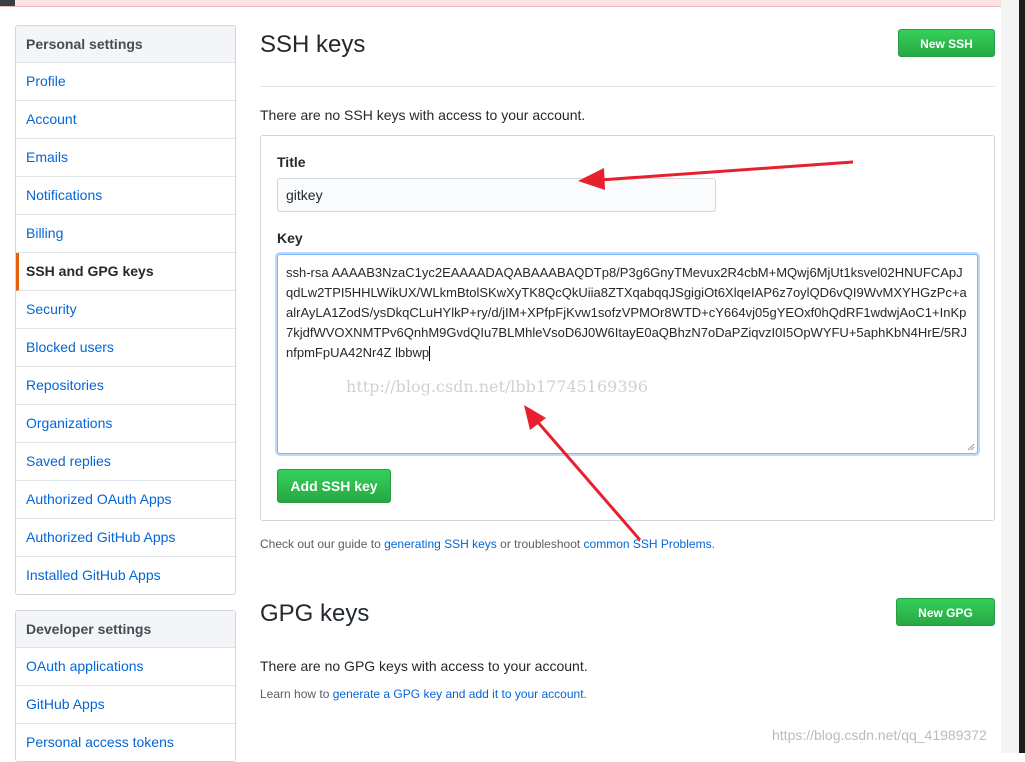 The width and height of the screenshot is (1025, 762). I want to click on banner-edge, so click(7, 3).